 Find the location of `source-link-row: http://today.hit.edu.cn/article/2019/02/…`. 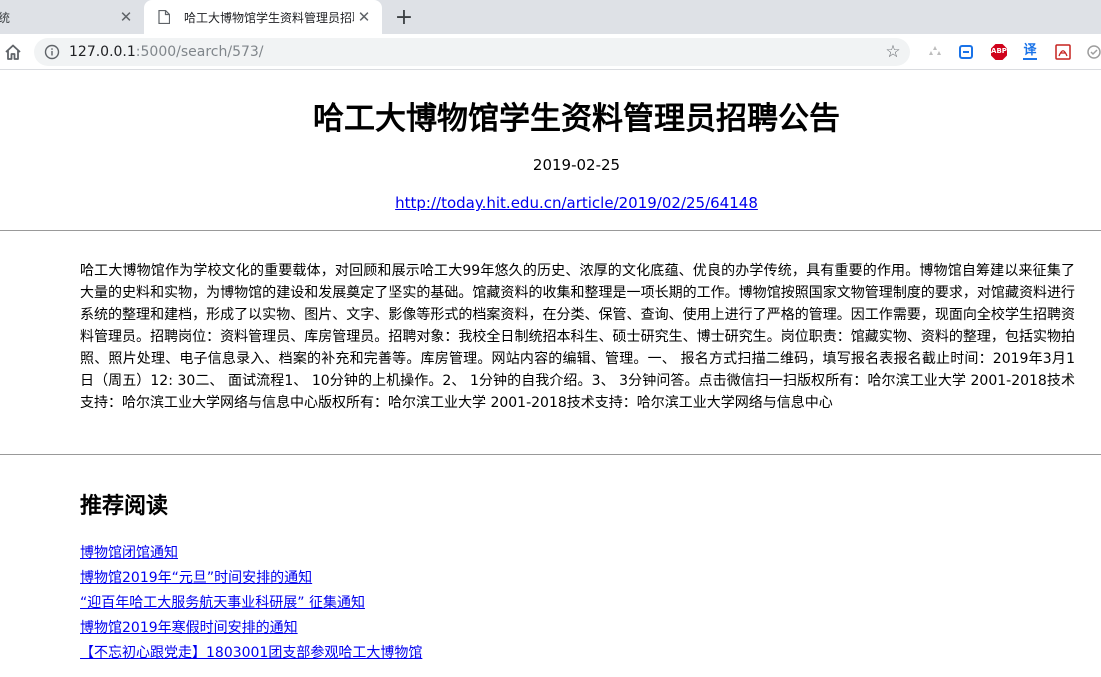

source-link-row: http://today.hit.edu.cn/article/2019/02/… is located at coordinates (550, 203).